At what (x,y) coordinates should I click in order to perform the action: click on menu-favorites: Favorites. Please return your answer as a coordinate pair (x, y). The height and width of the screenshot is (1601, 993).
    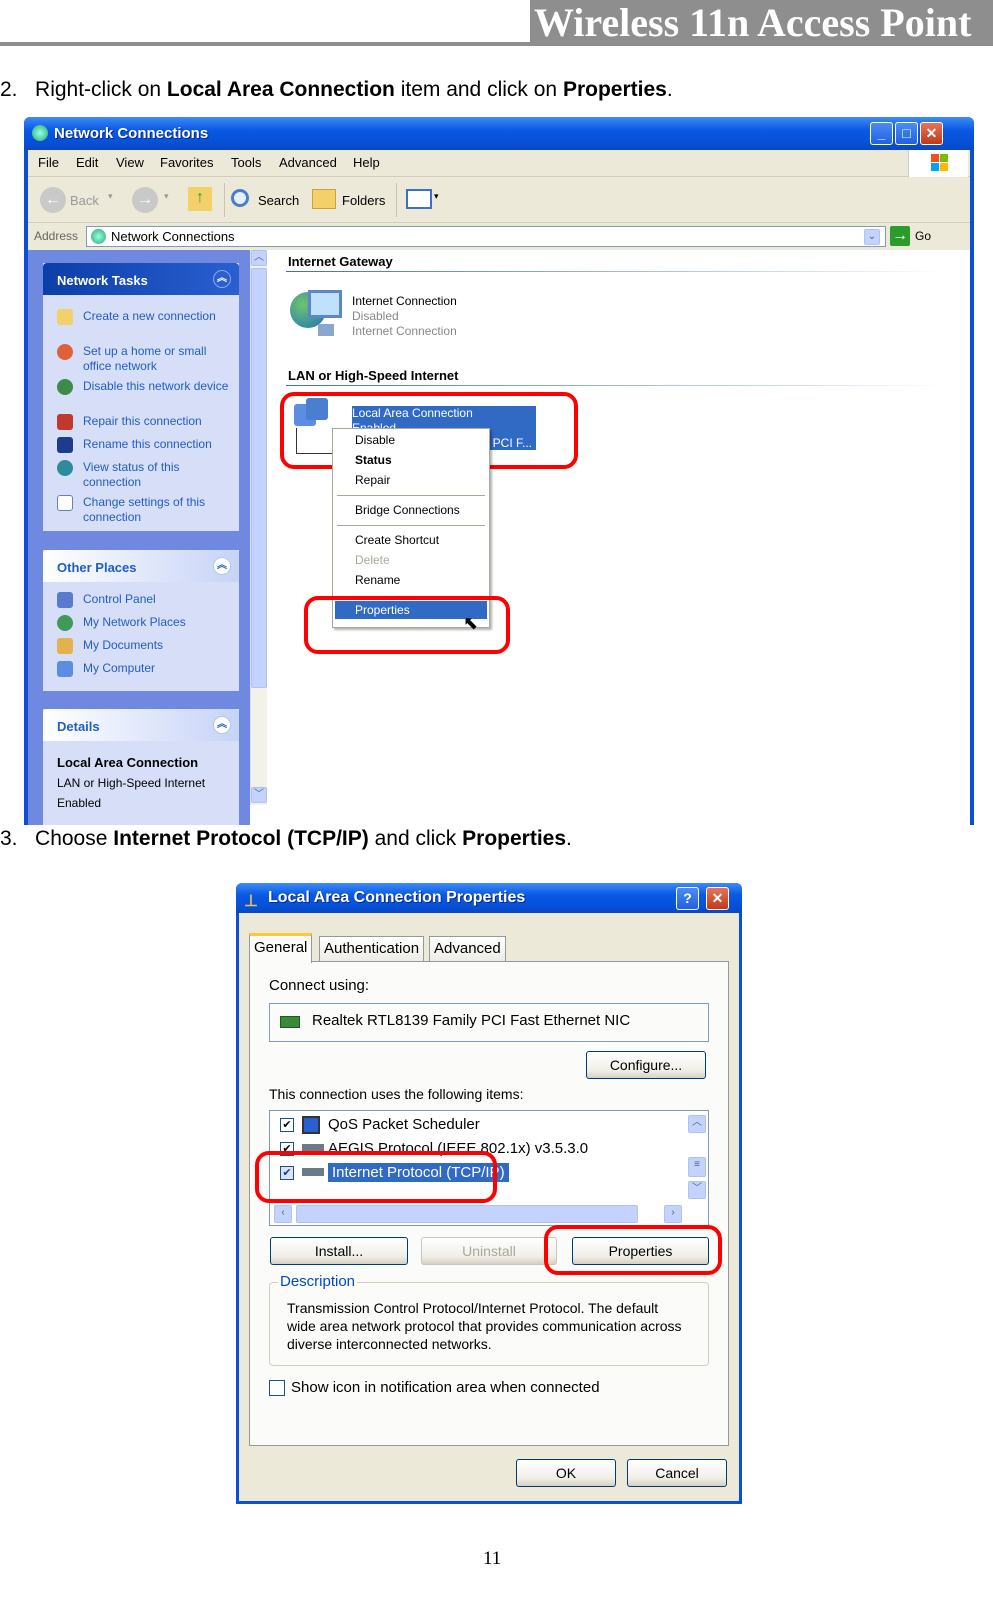
    Looking at the image, I should click on (186, 162).